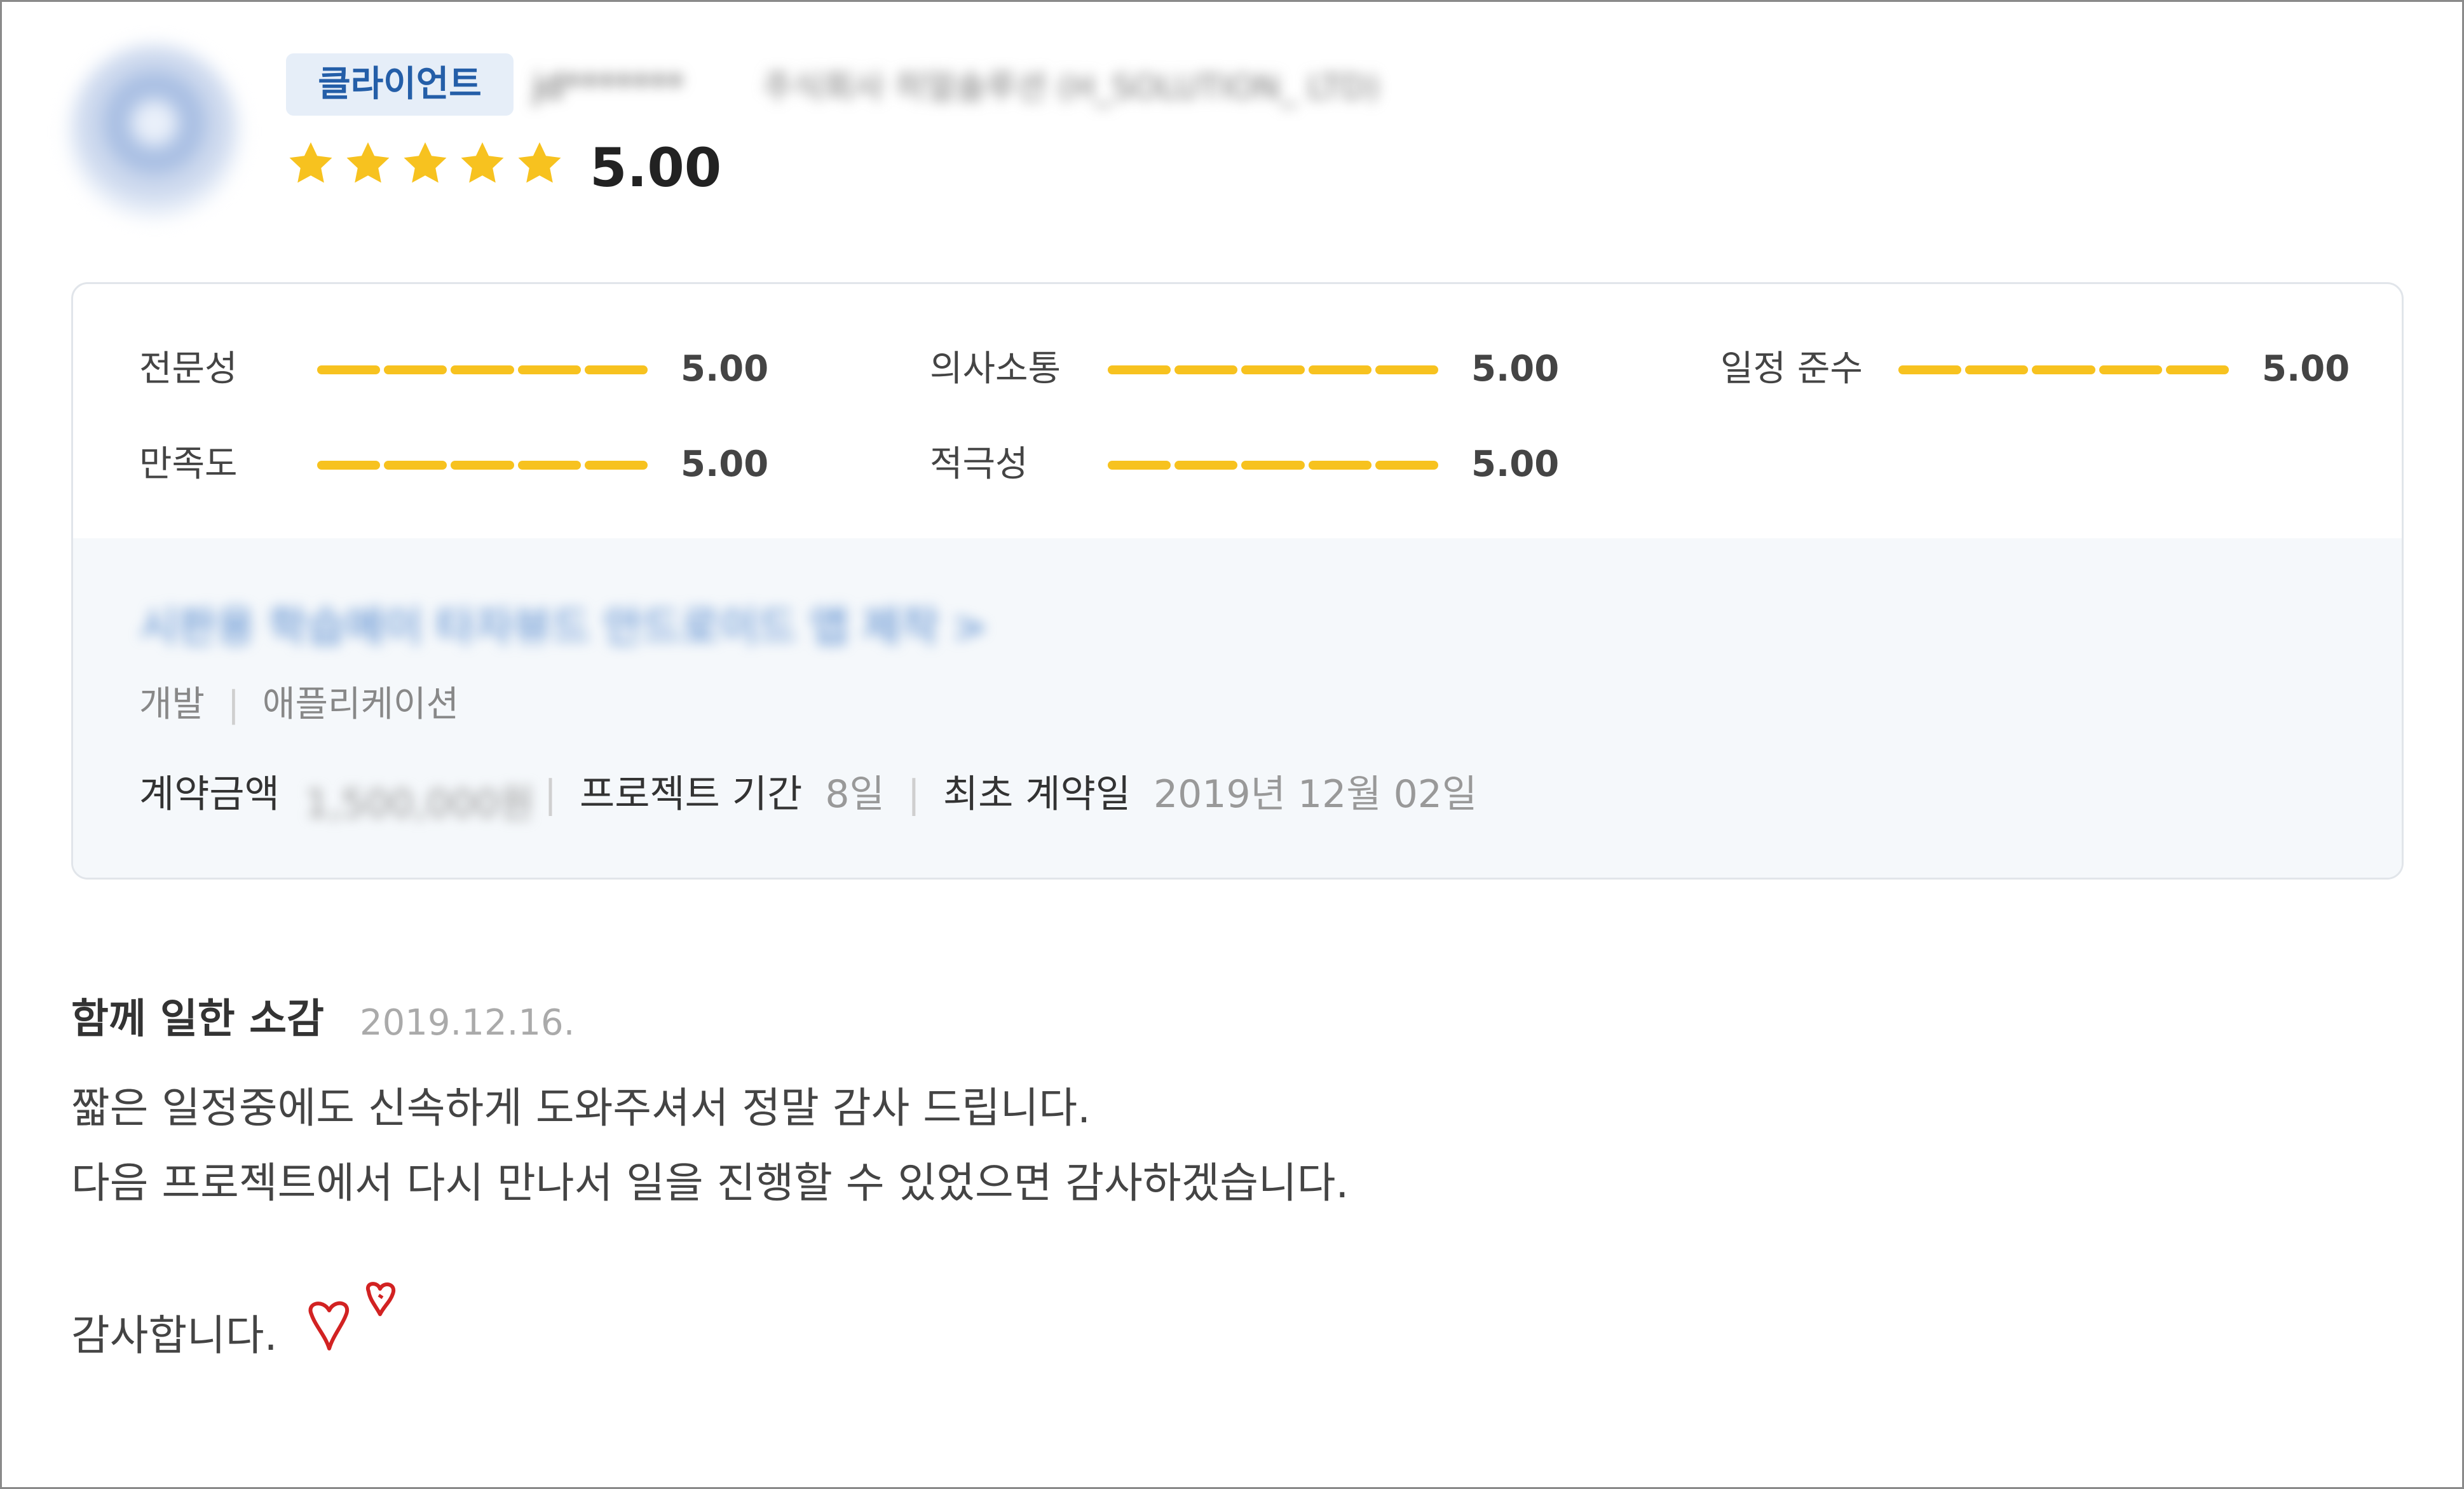  What do you see at coordinates (467, 1023) in the screenshot?
I see `review-date: 2019.12.16.` at bounding box center [467, 1023].